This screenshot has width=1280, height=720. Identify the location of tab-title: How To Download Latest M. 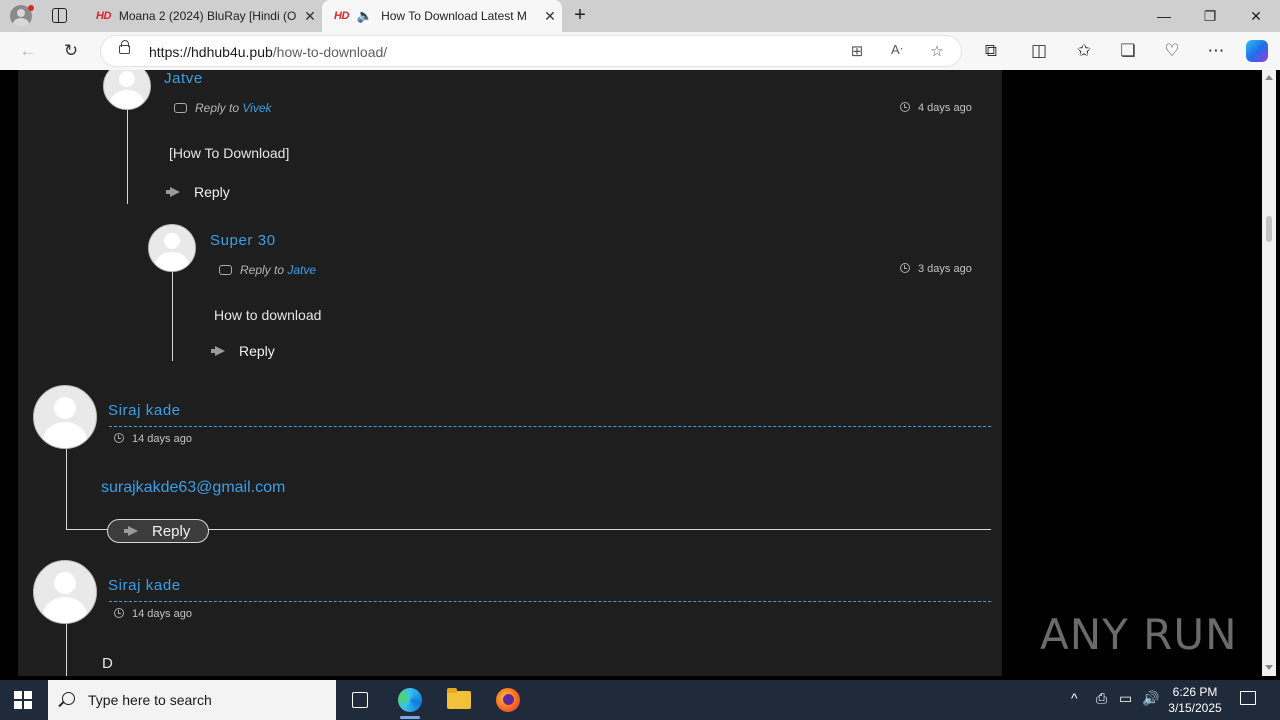
(454, 16).